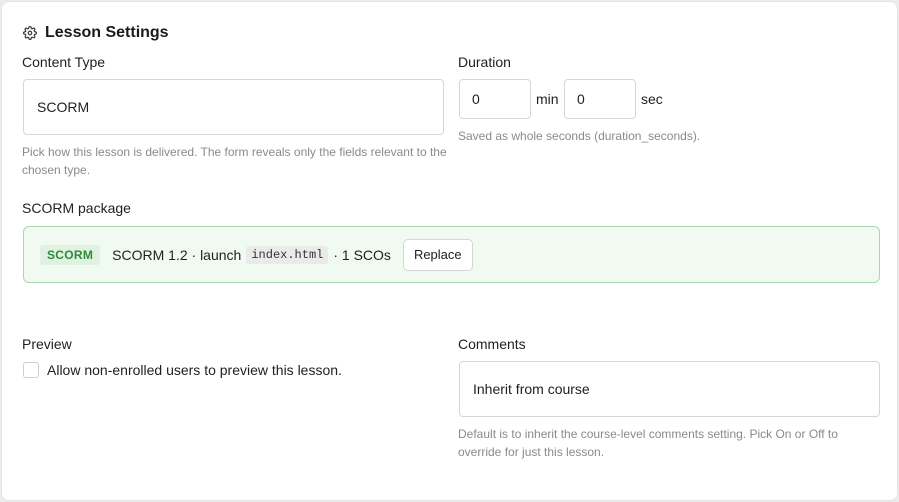 Image resolution: width=899 pixels, height=502 pixels. I want to click on card-header: Lesson Settings, so click(96, 33).